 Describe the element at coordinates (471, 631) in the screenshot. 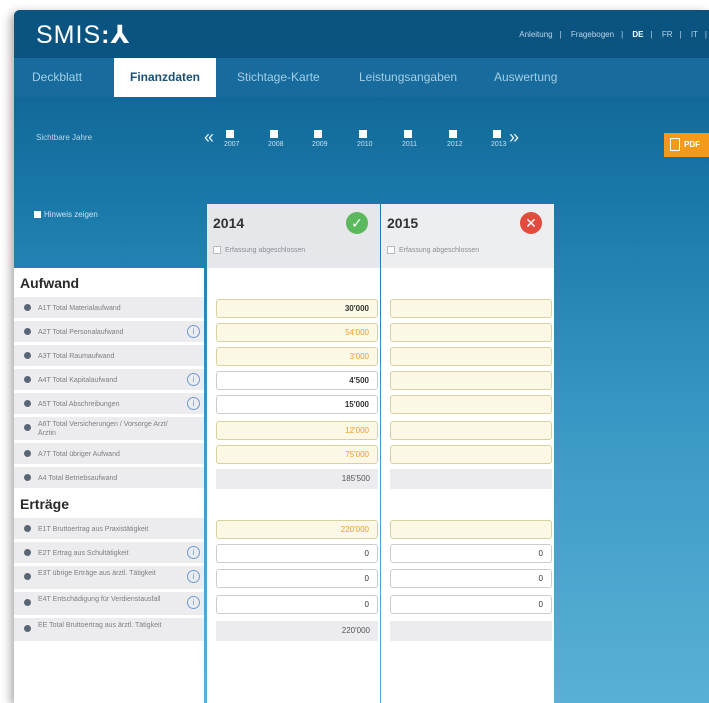

I see `total-ee-2015` at that location.